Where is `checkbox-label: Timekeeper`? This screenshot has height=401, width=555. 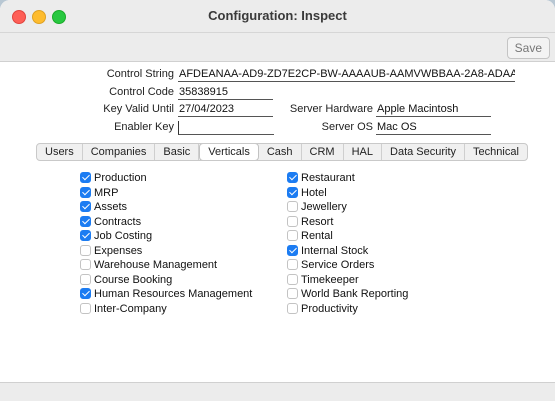
checkbox-label: Timekeeper is located at coordinates (330, 279).